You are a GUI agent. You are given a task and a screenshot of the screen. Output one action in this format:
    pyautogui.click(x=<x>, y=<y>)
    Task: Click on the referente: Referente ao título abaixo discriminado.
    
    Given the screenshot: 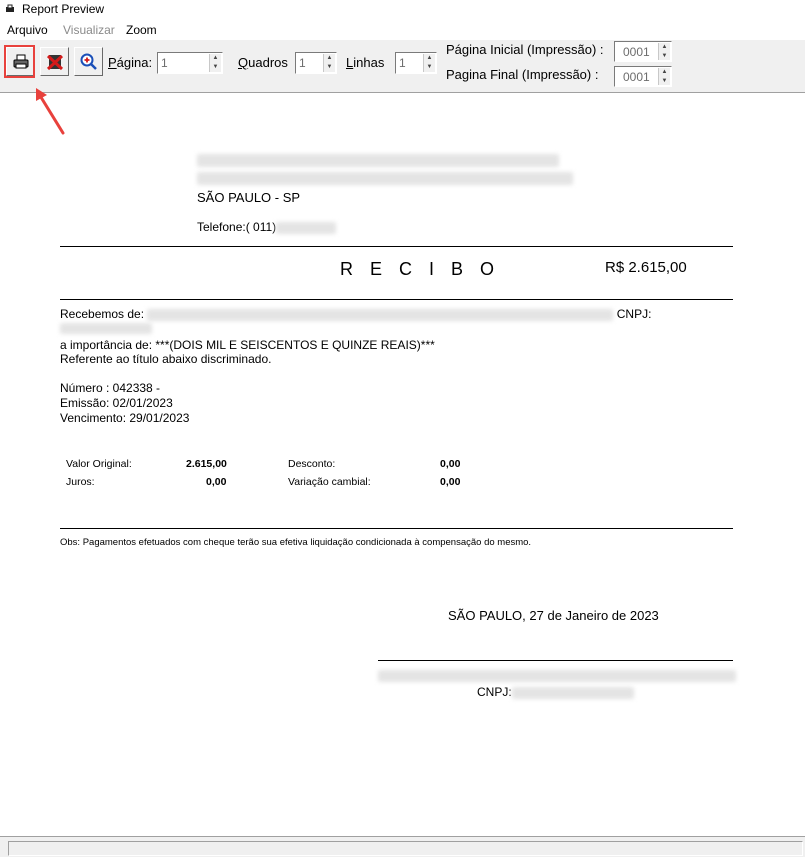 What is the action you would take?
    pyautogui.click(x=166, y=359)
    